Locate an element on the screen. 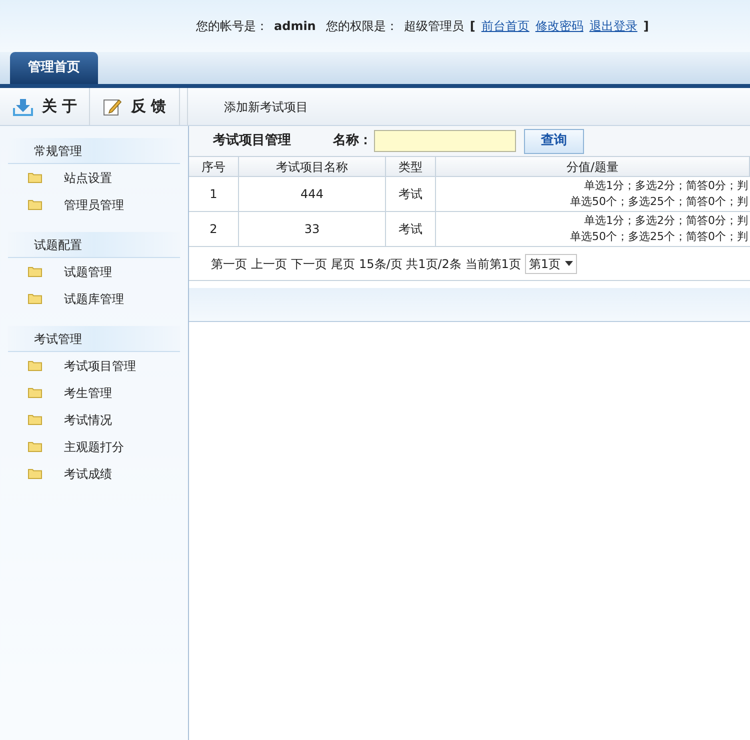 This screenshot has height=740, width=750. table-cell: 2 is located at coordinates (214, 229).